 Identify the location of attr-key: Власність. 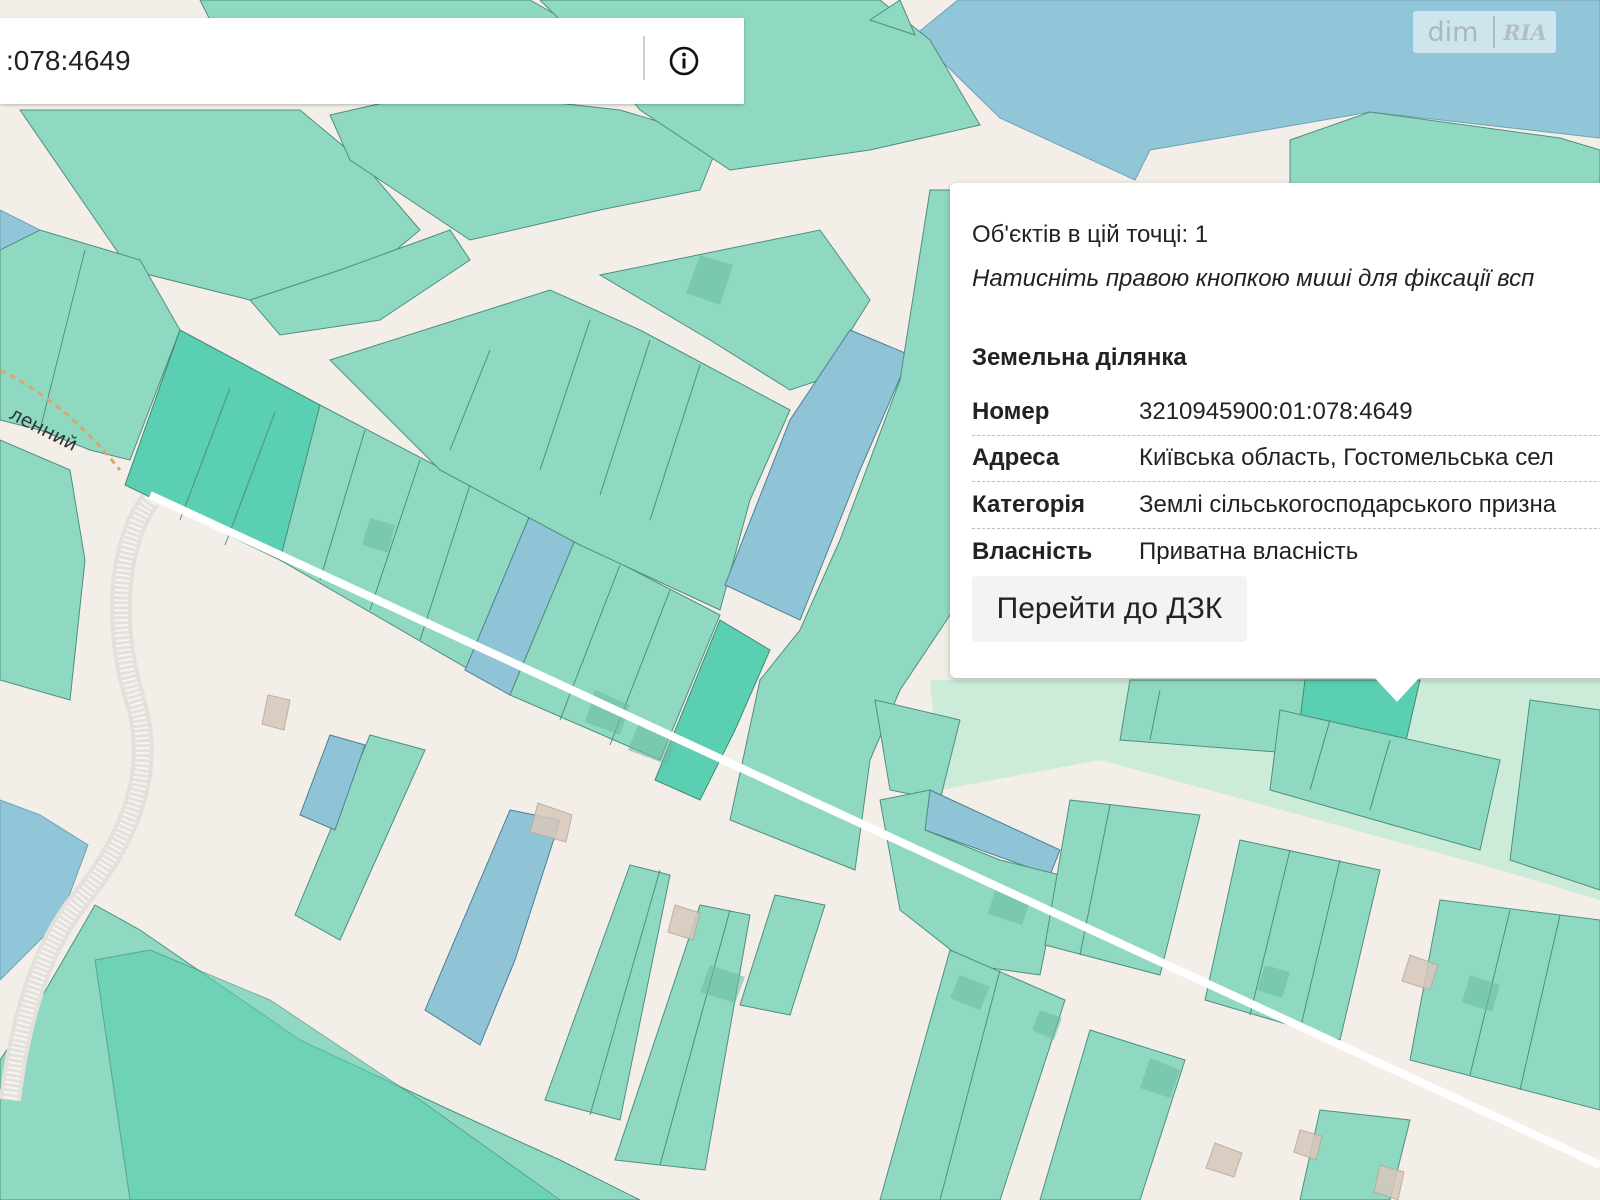
(1032, 551).